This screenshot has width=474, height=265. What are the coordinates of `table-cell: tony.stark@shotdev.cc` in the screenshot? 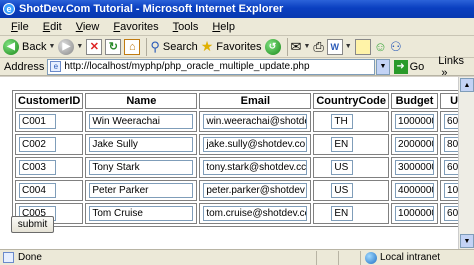 It's located at (255, 167).